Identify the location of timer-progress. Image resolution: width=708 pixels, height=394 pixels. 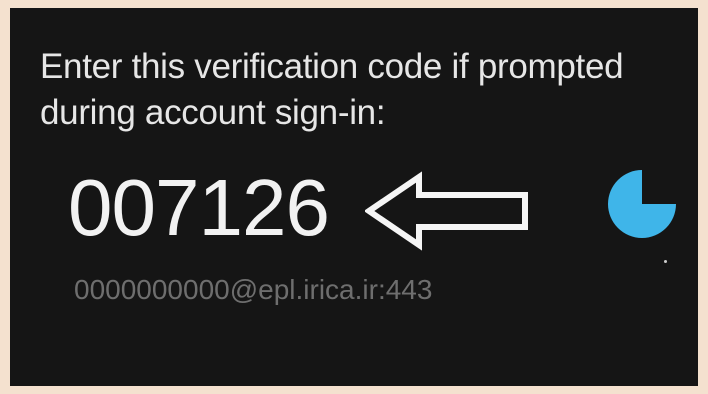
(642, 204).